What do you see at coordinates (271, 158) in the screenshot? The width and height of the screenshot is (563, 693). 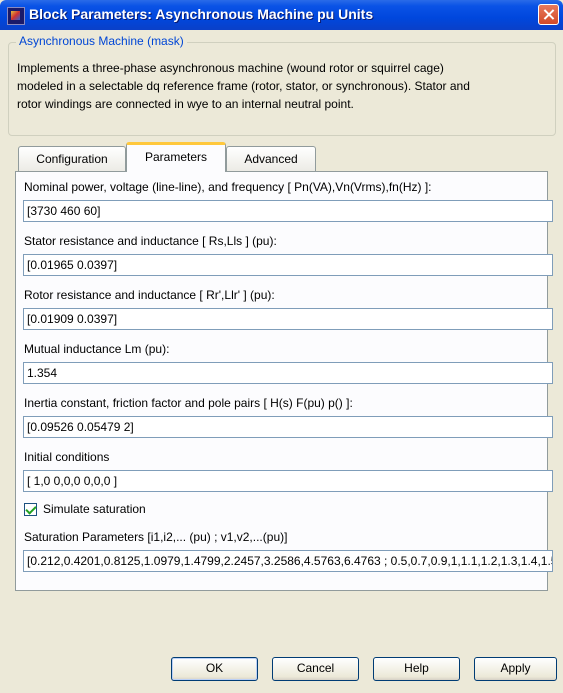 I see `tab-advanced: Advanced` at bounding box center [271, 158].